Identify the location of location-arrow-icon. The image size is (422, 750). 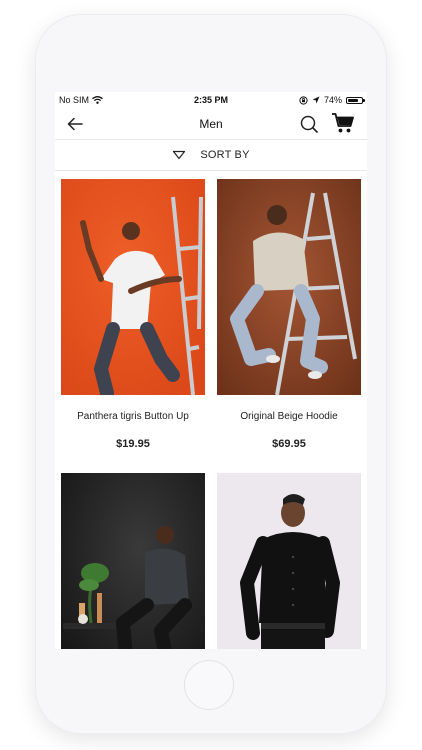
(316, 100).